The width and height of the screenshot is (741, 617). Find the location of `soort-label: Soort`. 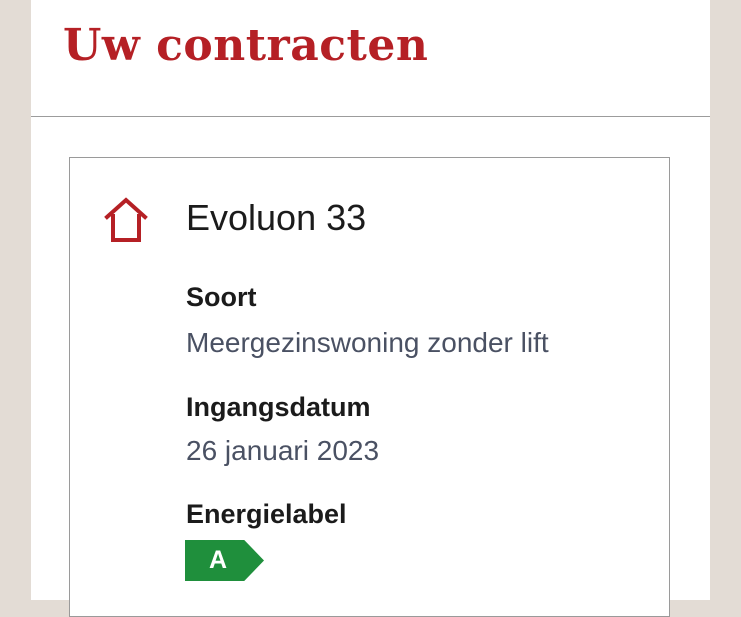

soort-label: Soort is located at coordinates (221, 297).